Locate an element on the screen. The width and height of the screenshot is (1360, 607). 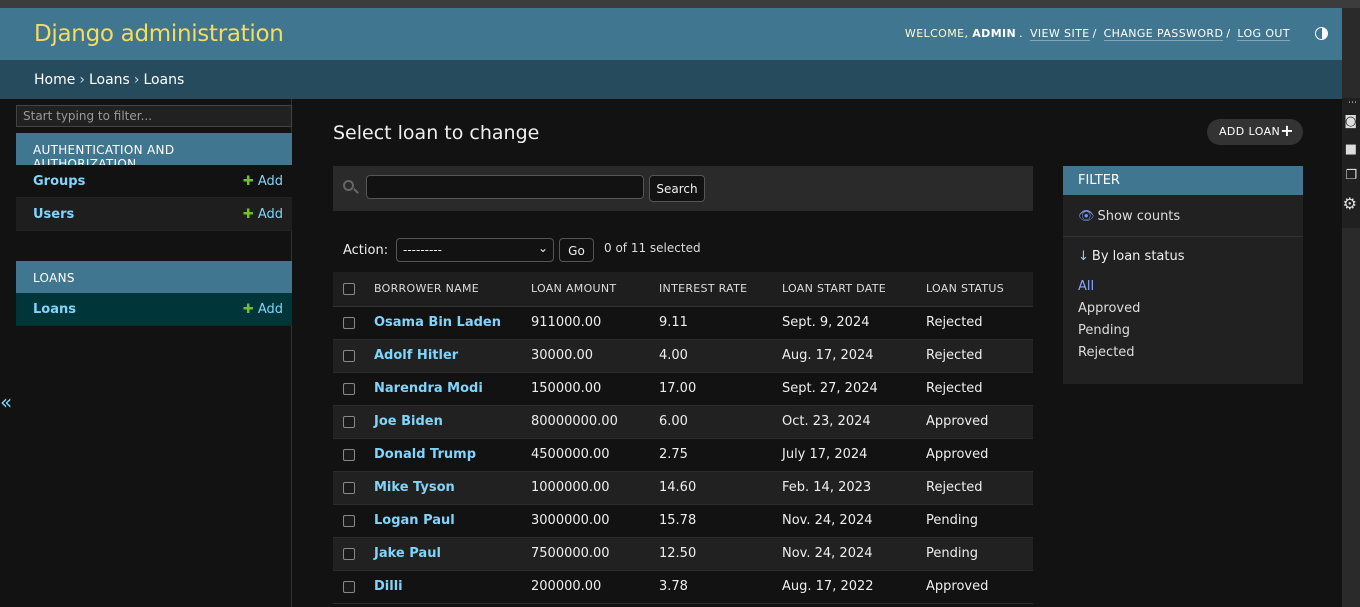
table-row: Dilli 200000.00 3.78 Aug. 17, 2022 Approved is located at coordinates (683, 587).